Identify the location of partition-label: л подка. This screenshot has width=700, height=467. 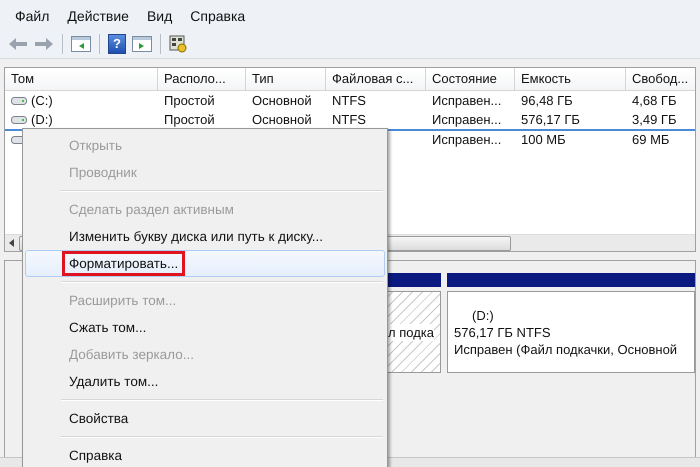
(410, 332).